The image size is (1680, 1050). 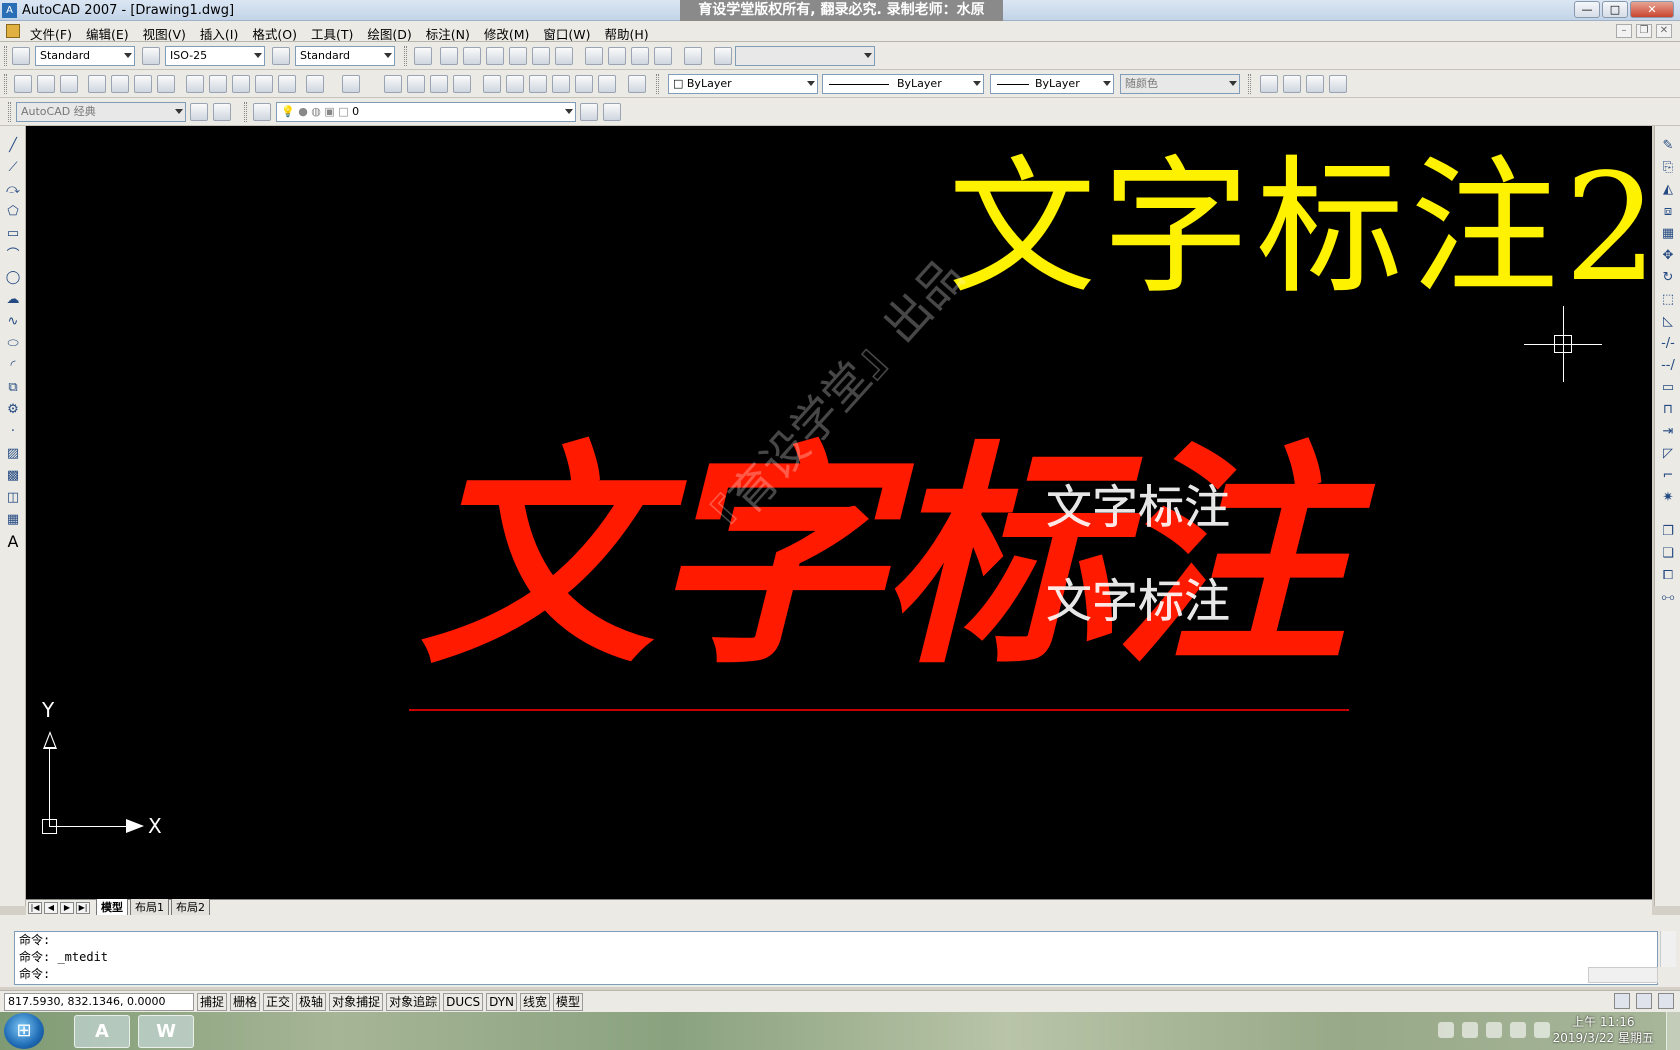 I want to click on offset-icon: ⧈, so click(x=1668, y=212).